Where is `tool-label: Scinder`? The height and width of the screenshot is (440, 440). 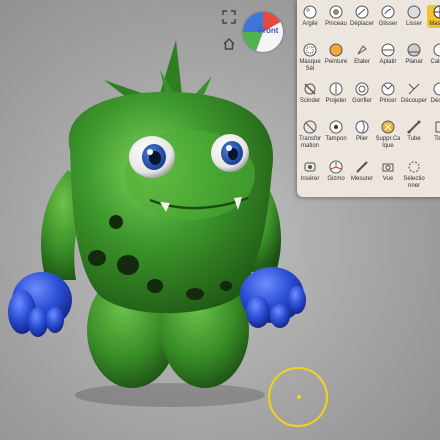 tool-label: Scinder is located at coordinates (310, 101).